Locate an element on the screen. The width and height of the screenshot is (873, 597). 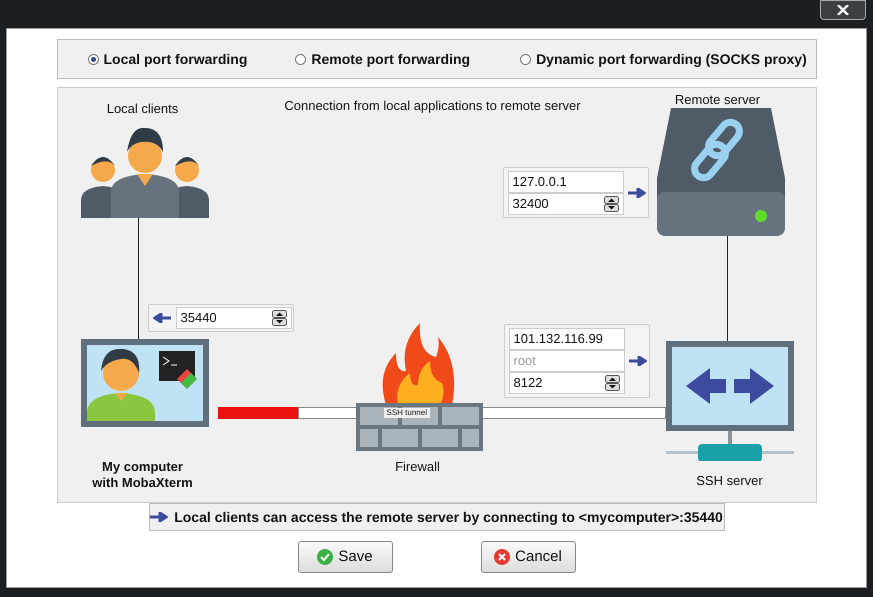
forwarding-radio: Dynamic port forwarding (SOCKS proxy) is located at coordinates (663, 59).